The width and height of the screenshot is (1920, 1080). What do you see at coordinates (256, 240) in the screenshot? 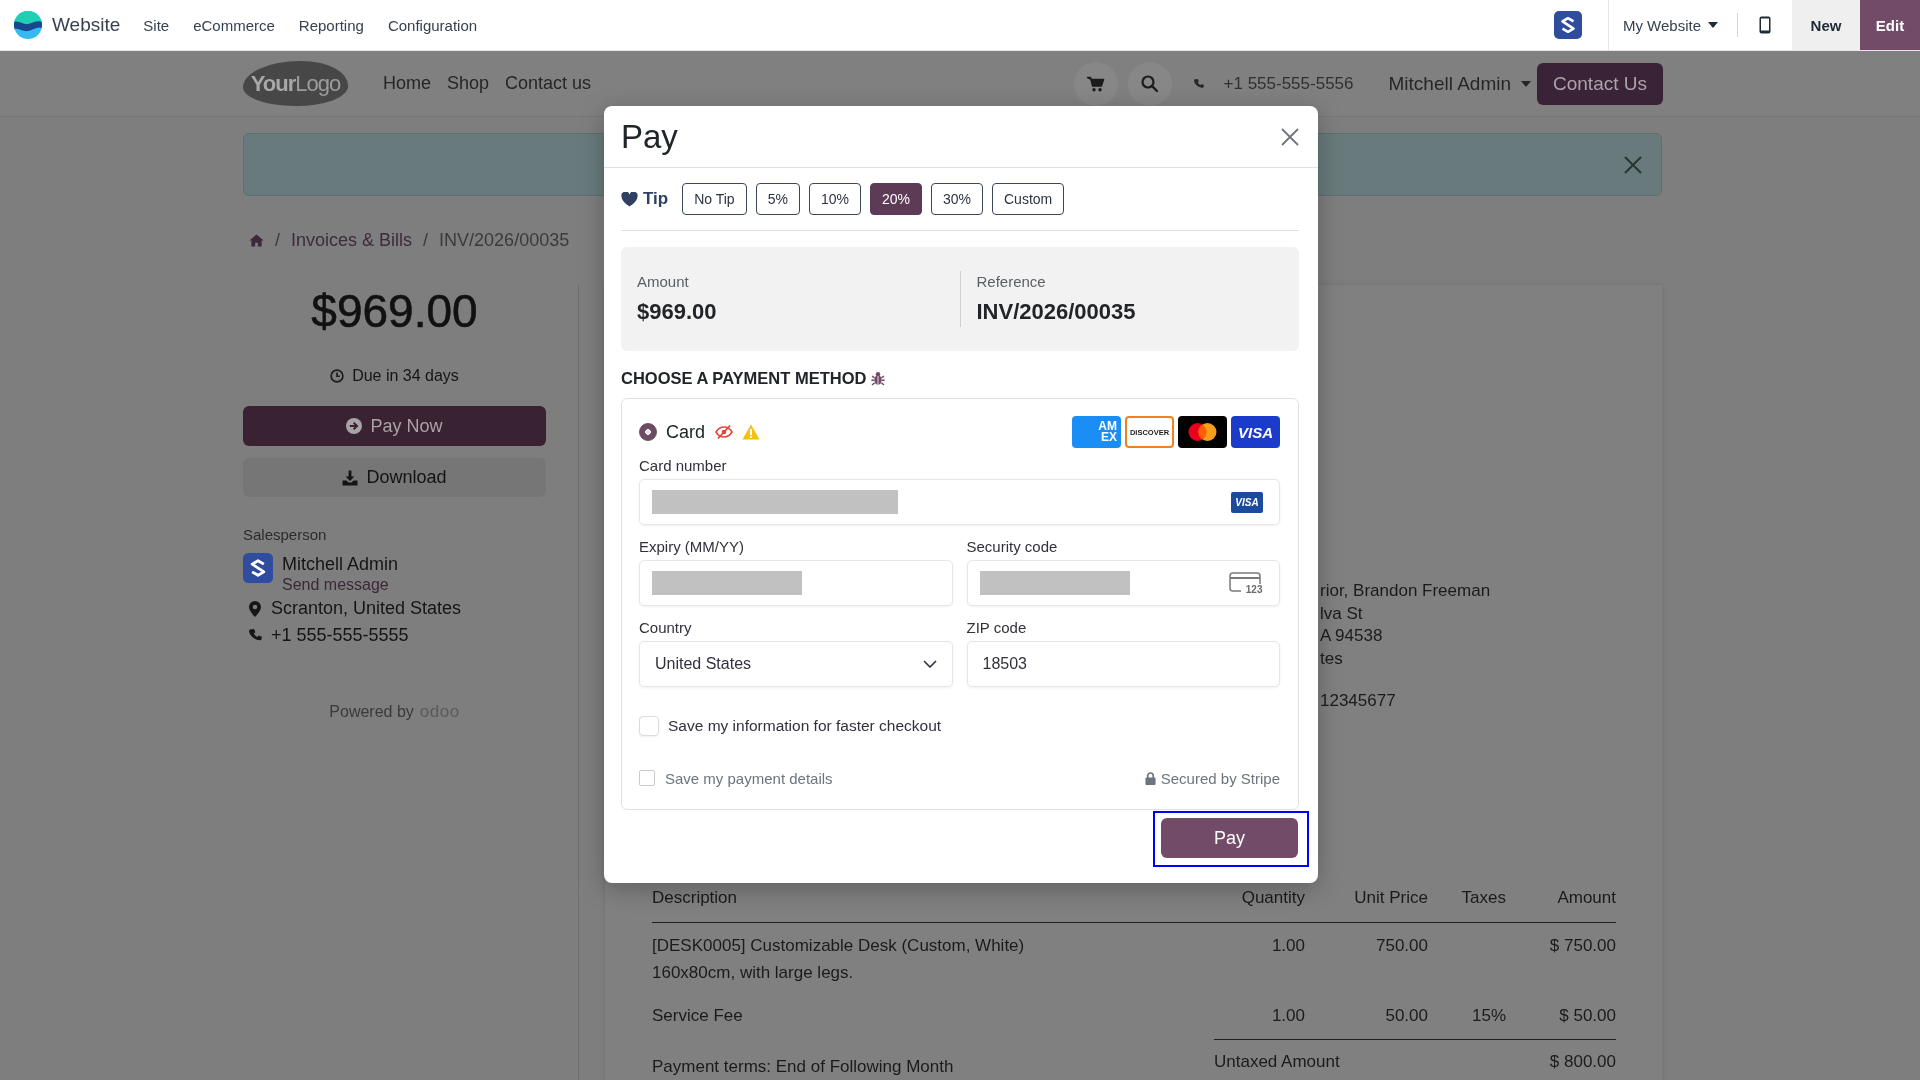
I see `home-icon` at bounding box center [256, 240].